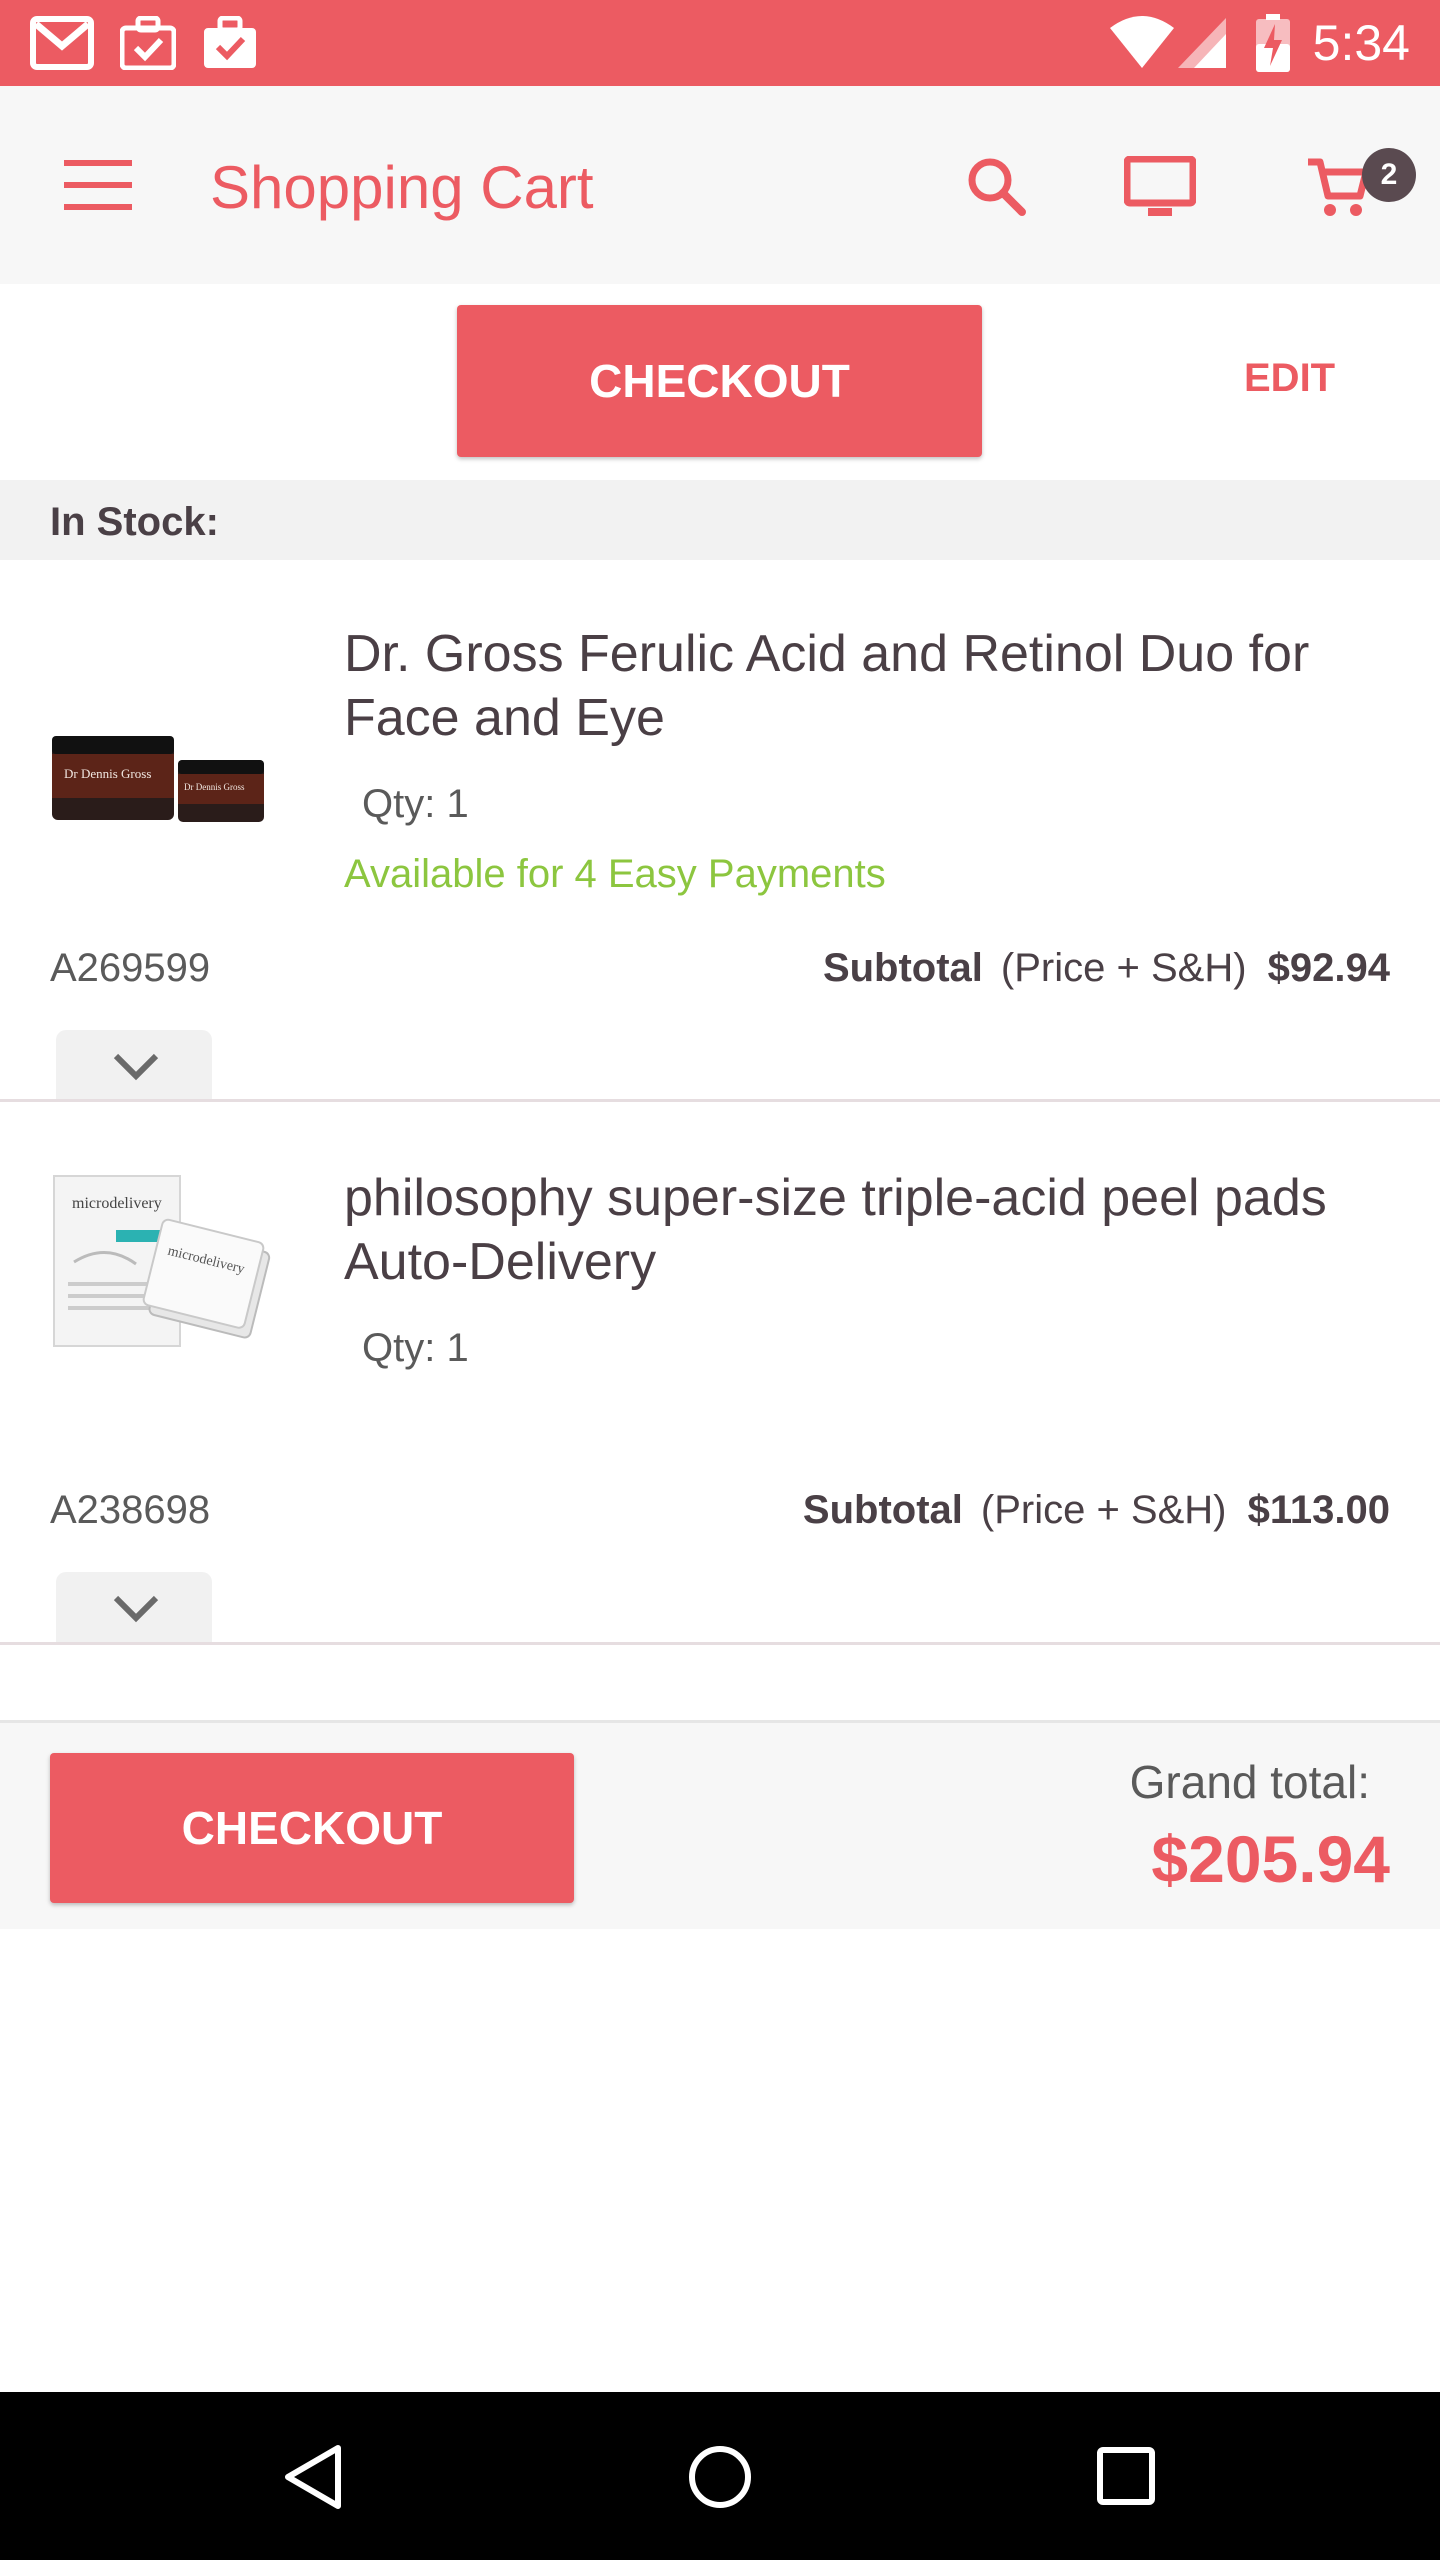  I want to click on grand-total-label: Grand total:, so click(1249, 1782).